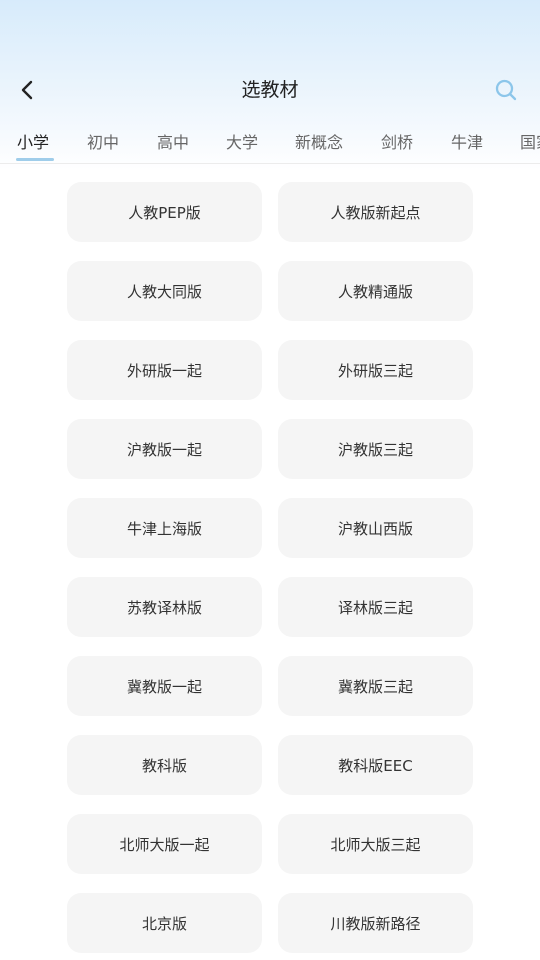 Image resolution: width=540 pixels, height=960 pixels. Describe the element at coordinates (164, 607) in the screenshot. I see `textbook-button: 苏教译林版` at that location.